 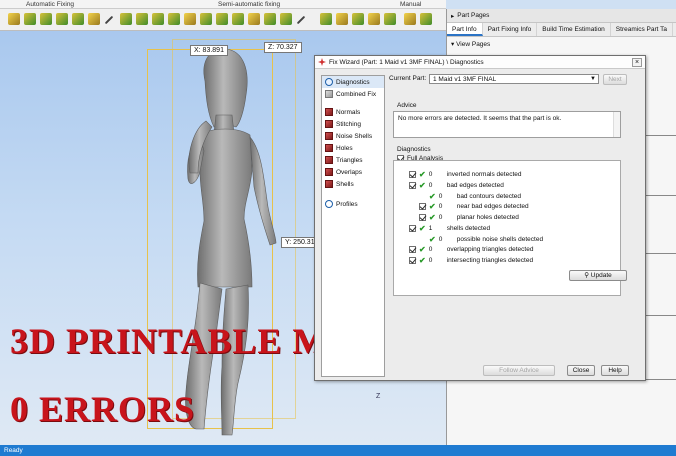 I want to click on nav-item-shells: Shells, so click(x=353, y=184).